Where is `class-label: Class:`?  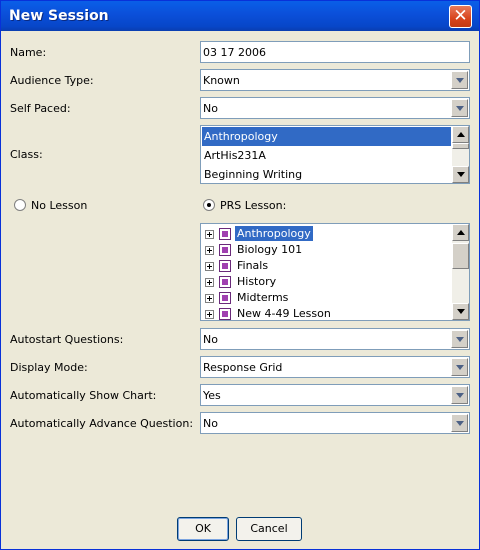 class-label: Class: is located at coordinates (26, 154).